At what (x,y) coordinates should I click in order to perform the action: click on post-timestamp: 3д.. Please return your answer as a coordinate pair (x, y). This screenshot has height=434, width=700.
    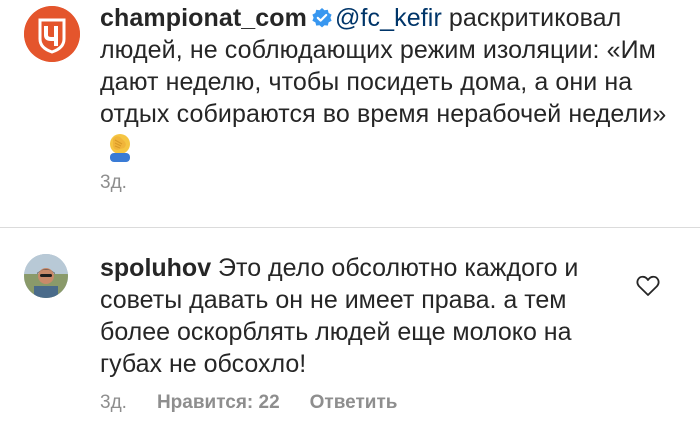
    Looking at the image, I should click on (113, 182).